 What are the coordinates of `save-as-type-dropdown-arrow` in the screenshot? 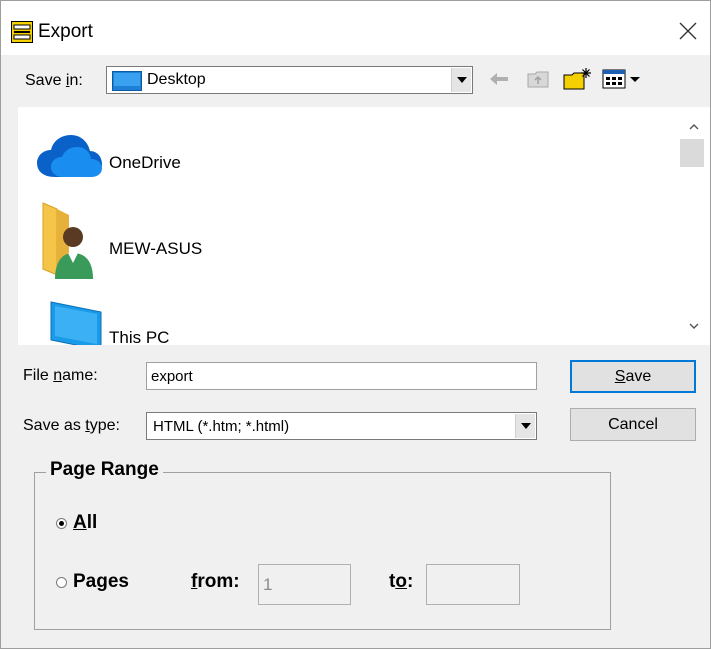 It's located at (525, 426).